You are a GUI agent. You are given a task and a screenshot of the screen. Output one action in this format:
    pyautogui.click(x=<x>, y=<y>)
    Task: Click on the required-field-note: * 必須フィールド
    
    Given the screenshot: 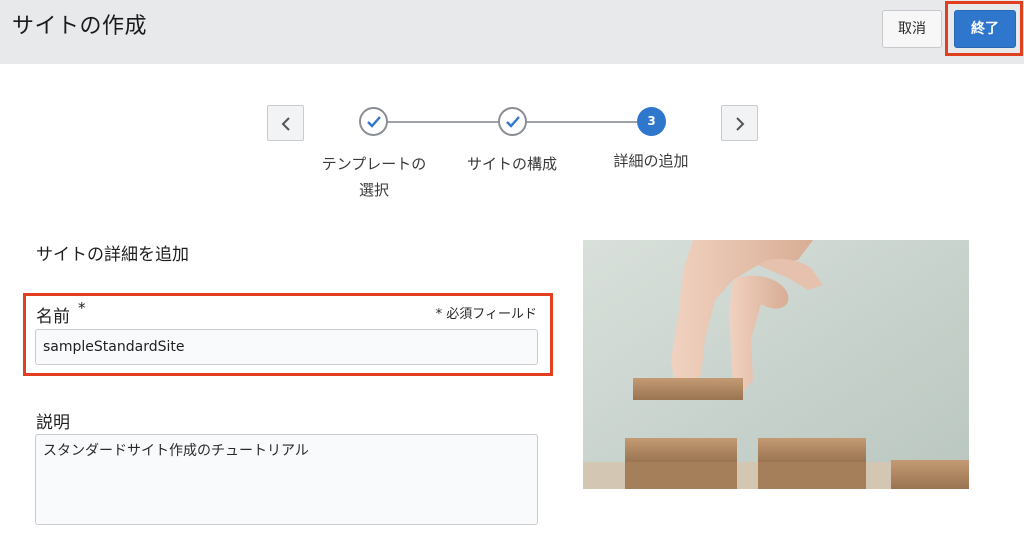 What is the action you would take?
    pyautogui.click(x=486, y=314)
    